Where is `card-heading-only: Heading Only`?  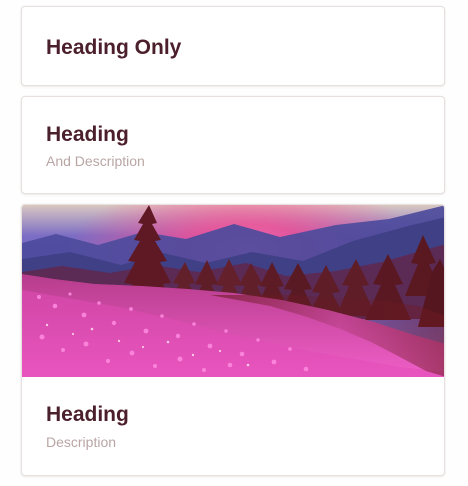 card-heading-only: Heading Only is located at coordinates (233, 46).